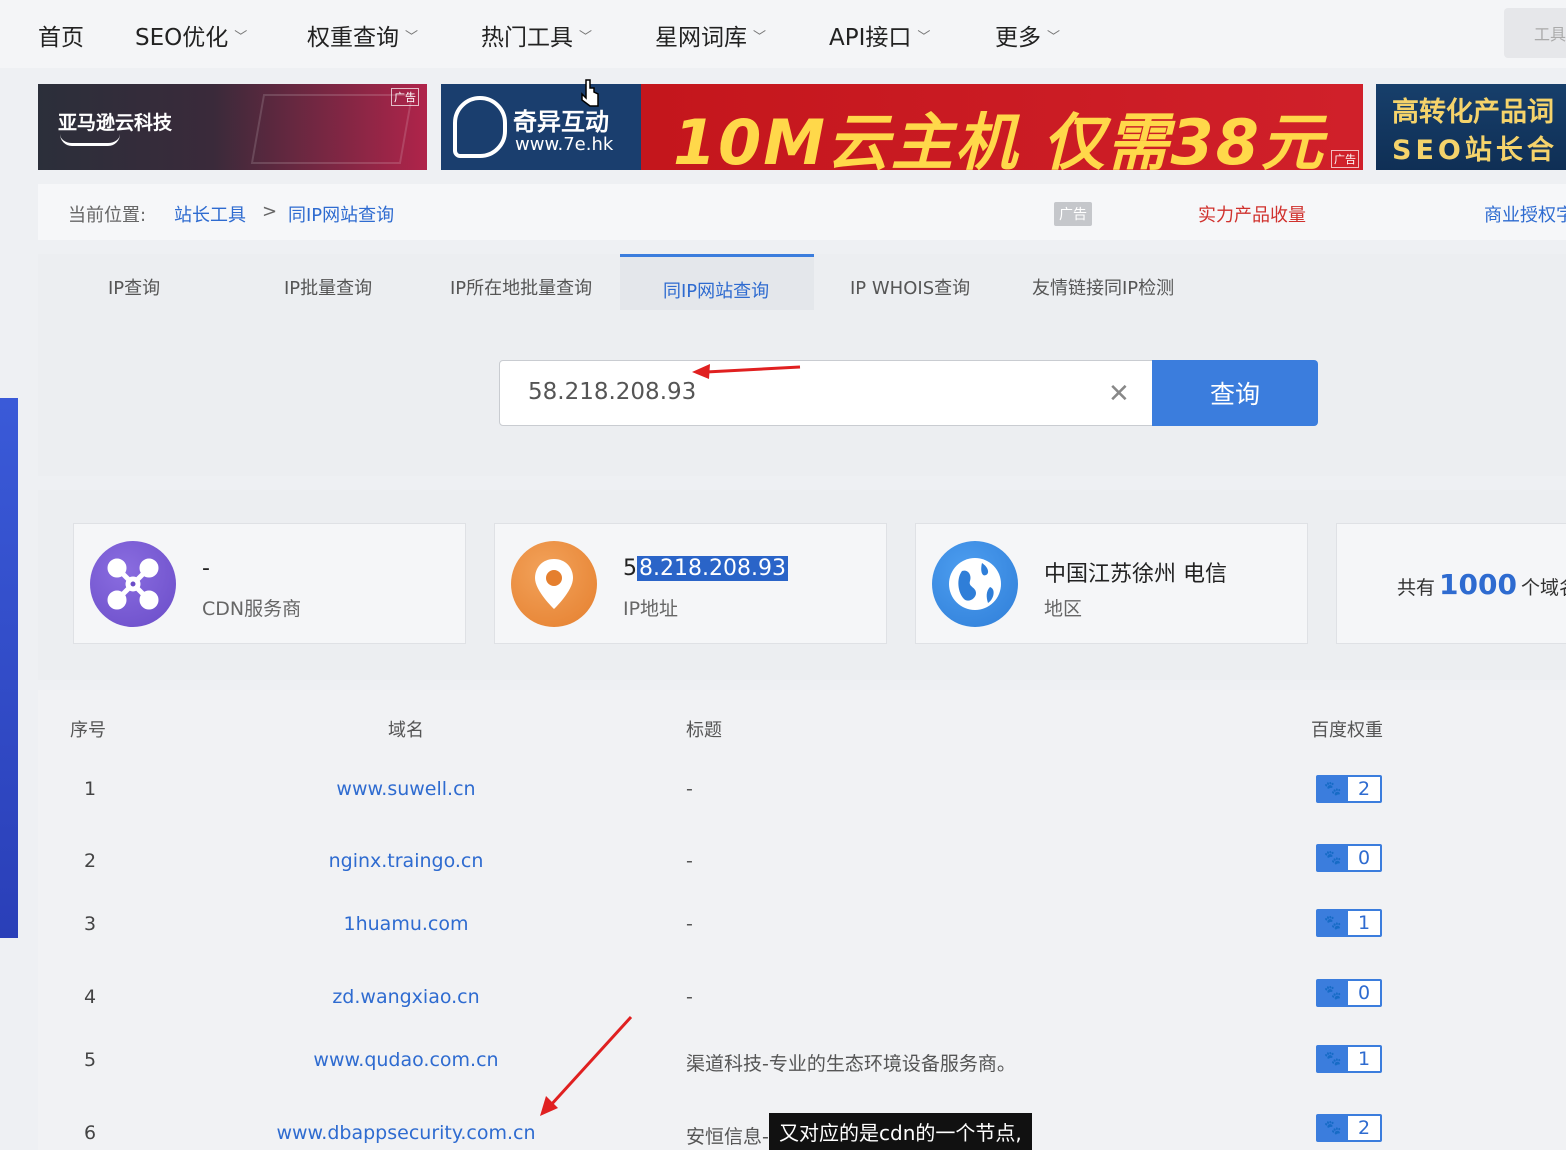  I want to click on row-domain-link: www.dbappsecurity.com.cn, so click(406, 1133).